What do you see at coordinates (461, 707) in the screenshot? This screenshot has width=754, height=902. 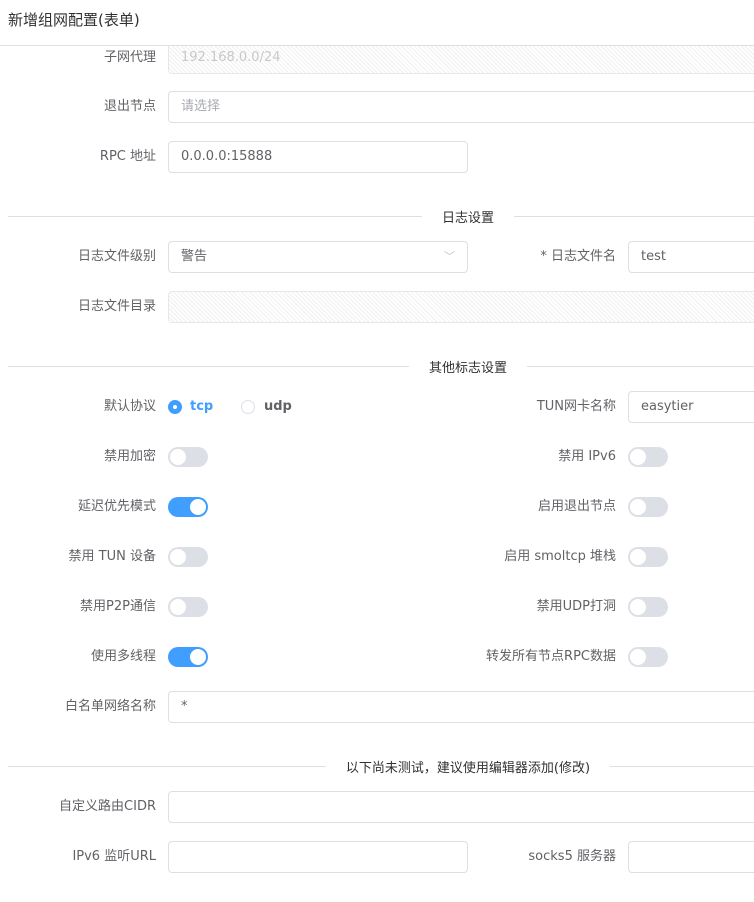 I see `whitelist-input: *` at bounding box center [461, 707].